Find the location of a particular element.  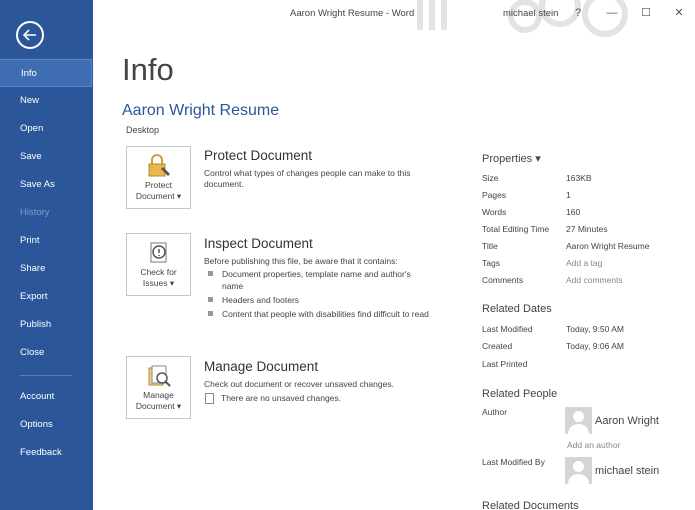

property-row-pages: Pages 1 is located at coordinates (582, 197).